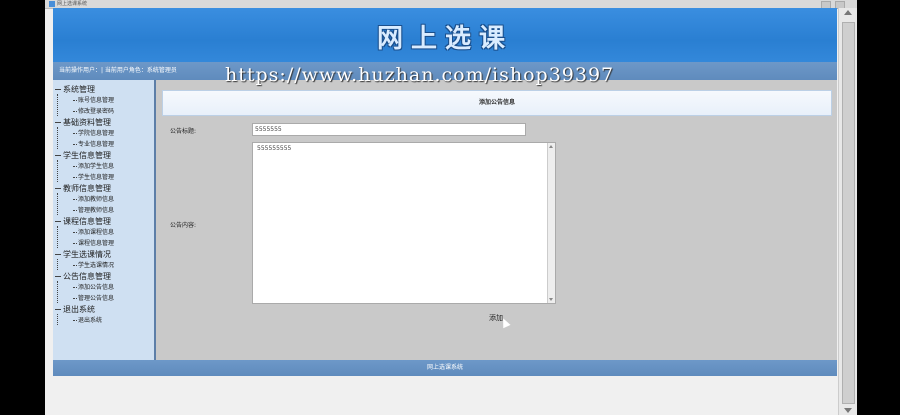 The image size is (900, 415). I want to click on sidebar-item-label: 管理公告信息, so click(96, 298).